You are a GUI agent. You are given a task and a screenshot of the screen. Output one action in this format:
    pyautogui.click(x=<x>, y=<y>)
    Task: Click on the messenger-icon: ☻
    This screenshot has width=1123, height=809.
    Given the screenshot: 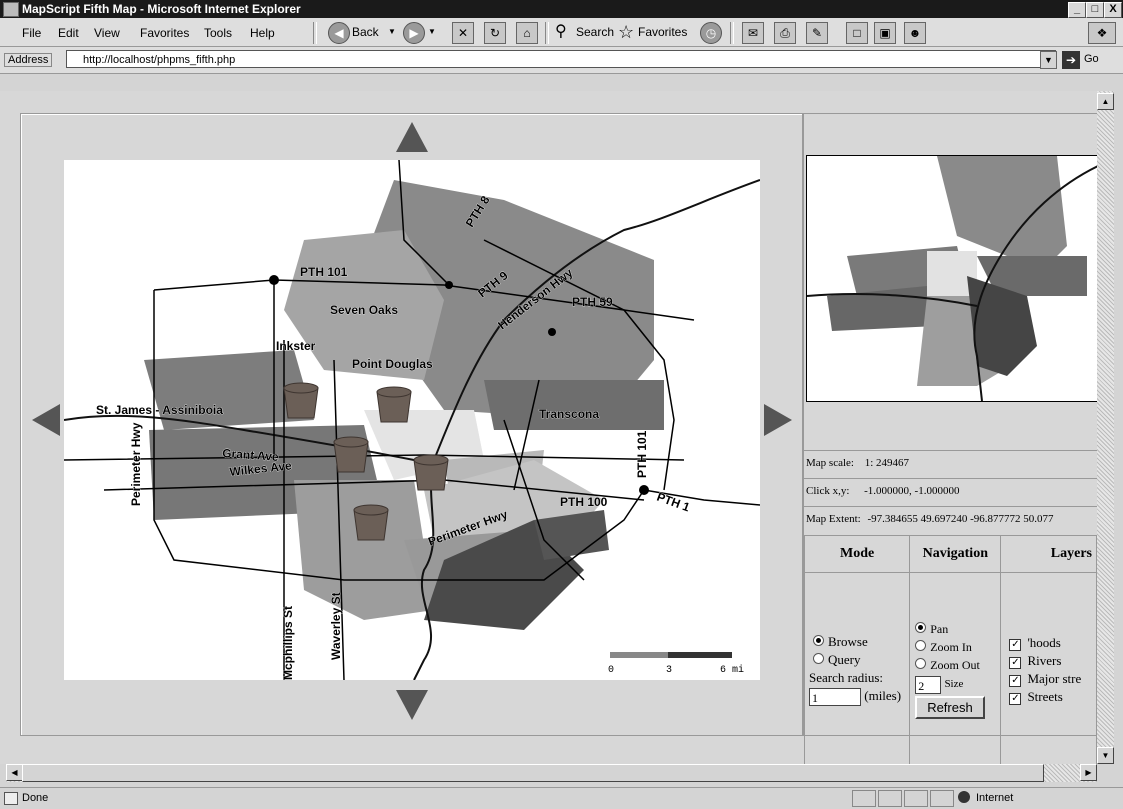 What is the action you would take?
    pyautogui.click(x=915, y=33)
    